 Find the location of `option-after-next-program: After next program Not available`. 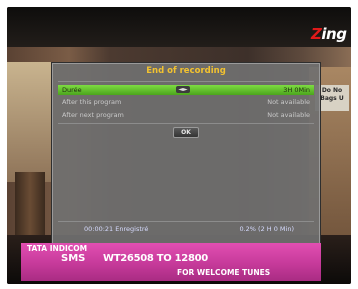

option-after-next-program: After next program Not available is located at coordinates (186, 115).